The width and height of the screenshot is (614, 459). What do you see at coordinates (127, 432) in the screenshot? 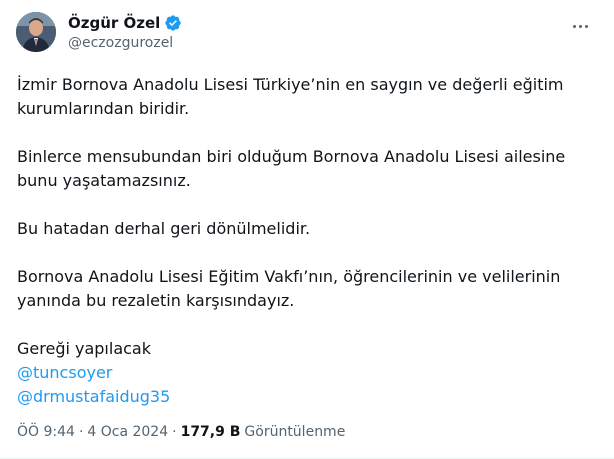
I see `tweet-date: 4 Oca 2024` at bounding box center [127, 432].